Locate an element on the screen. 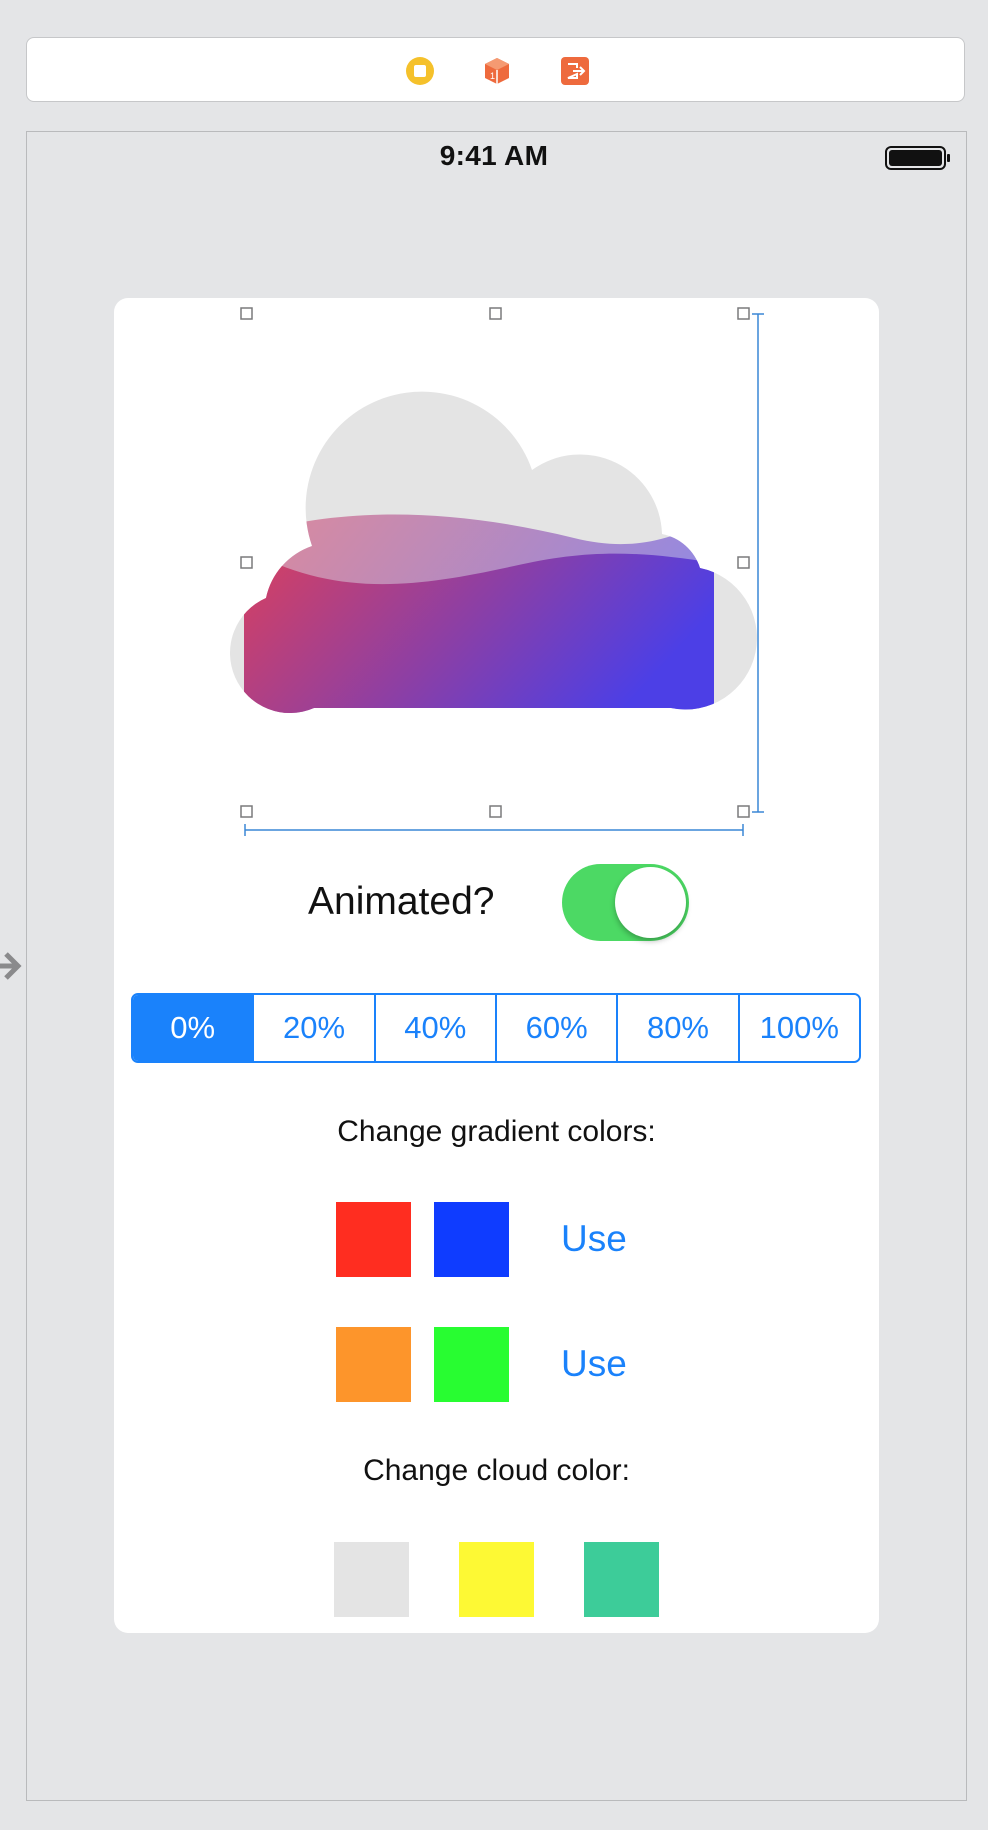 This screenshot has height=1830, width=988. animated-label: Animated? is located at coordinates (401, 901).